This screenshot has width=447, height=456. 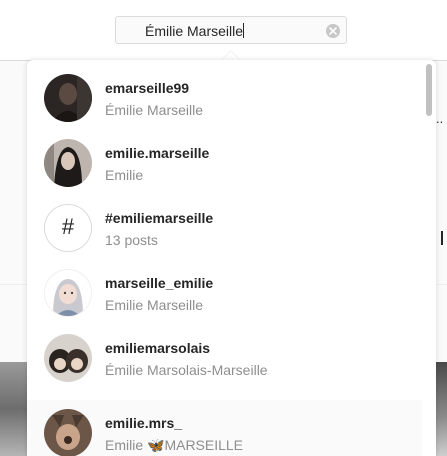 What do you see at coordinates (131, 240) in the screenshot?
I see `result-post-count: 13 posts` at bounding box center [131, 240].